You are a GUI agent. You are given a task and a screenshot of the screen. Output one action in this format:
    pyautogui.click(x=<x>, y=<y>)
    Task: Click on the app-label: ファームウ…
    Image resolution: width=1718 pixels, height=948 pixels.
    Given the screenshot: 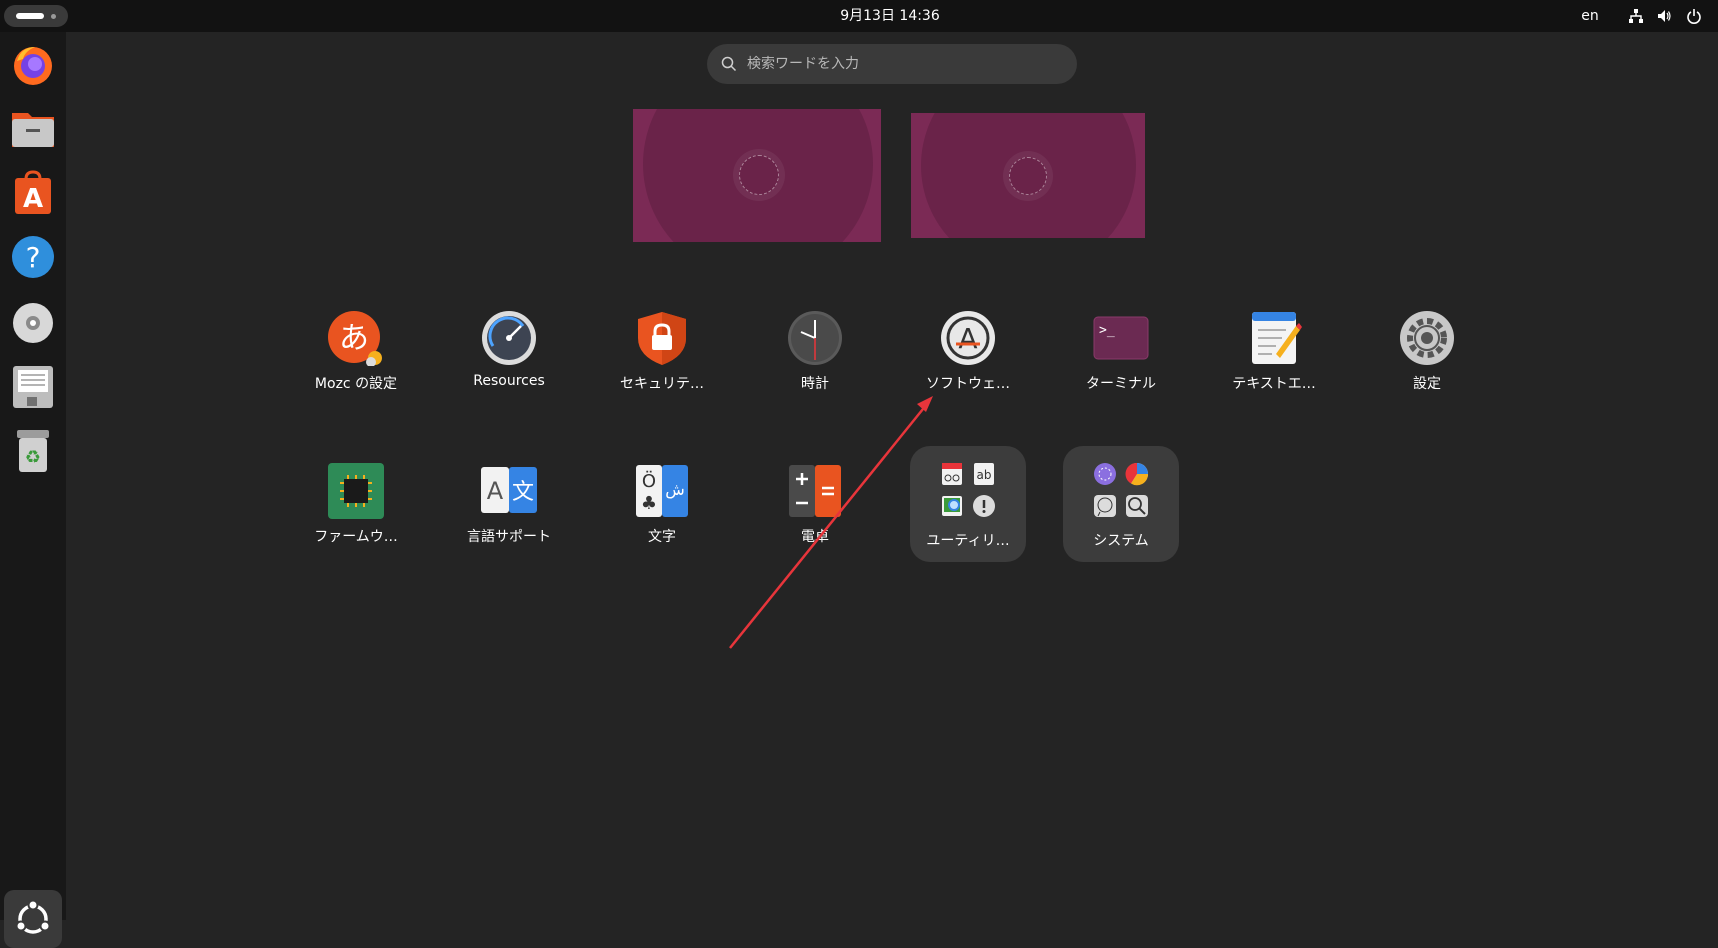 What is the action you would take?
    pyautogui.click(x=356, y=537)
    